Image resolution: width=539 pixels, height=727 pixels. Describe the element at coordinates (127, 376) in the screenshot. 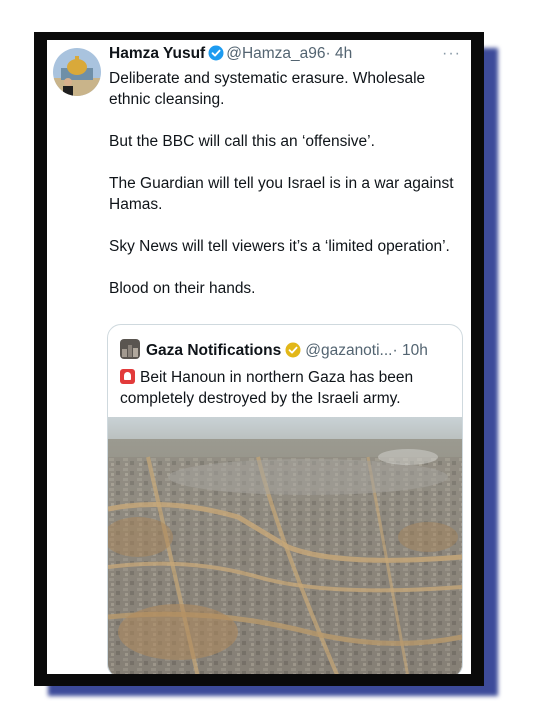

I see `rotating-light-icon` at that location.